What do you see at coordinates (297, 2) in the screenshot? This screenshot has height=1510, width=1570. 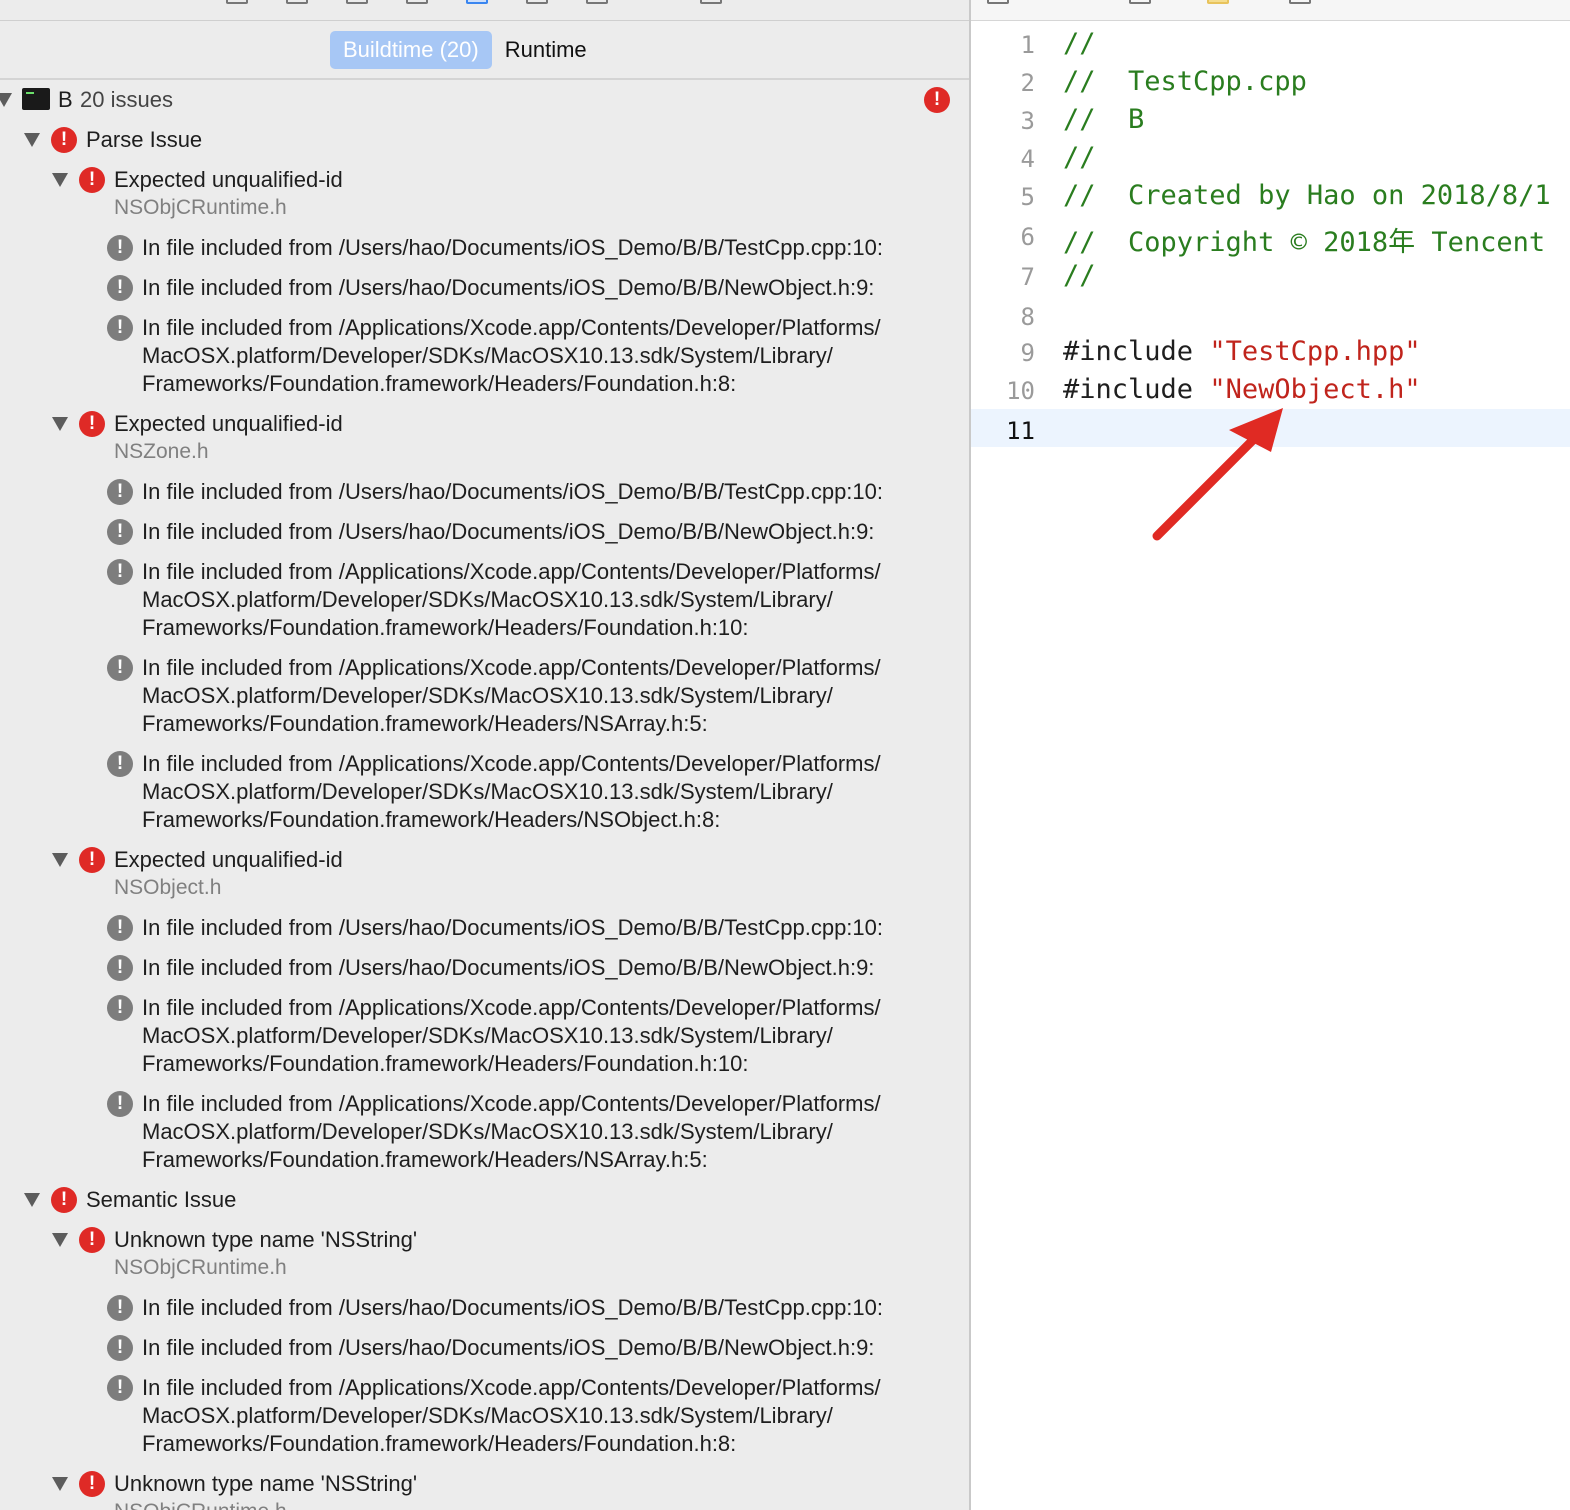 I see `source-control-icon` at bounding box center [297, 2].